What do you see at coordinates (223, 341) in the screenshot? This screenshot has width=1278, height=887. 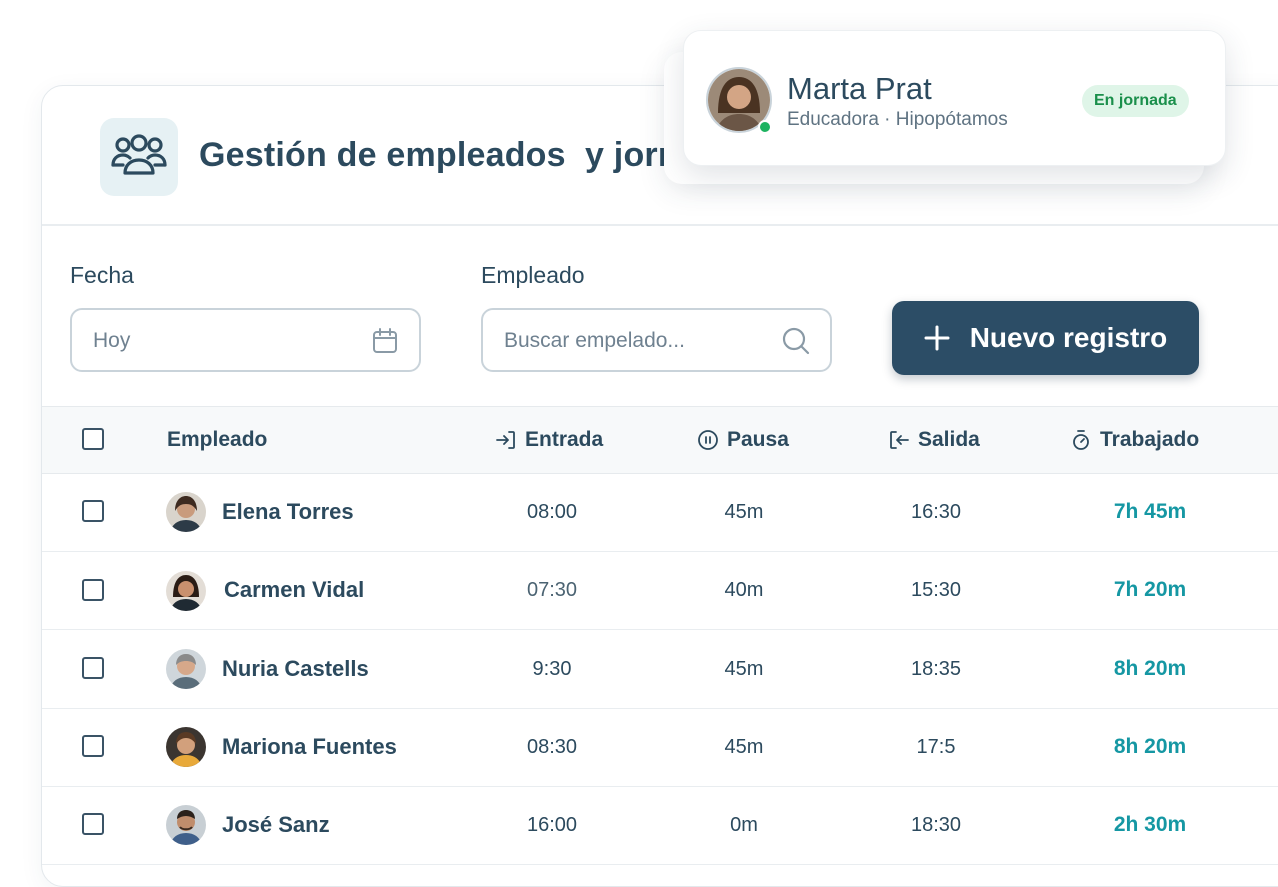 I see `date-input` at bounding box center [223, 341].